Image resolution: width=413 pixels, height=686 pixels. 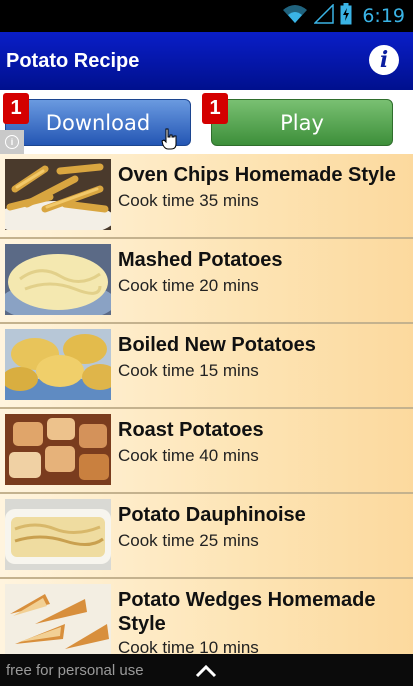 I want to click on chevron-up-icon, so click(x=206, y=671).